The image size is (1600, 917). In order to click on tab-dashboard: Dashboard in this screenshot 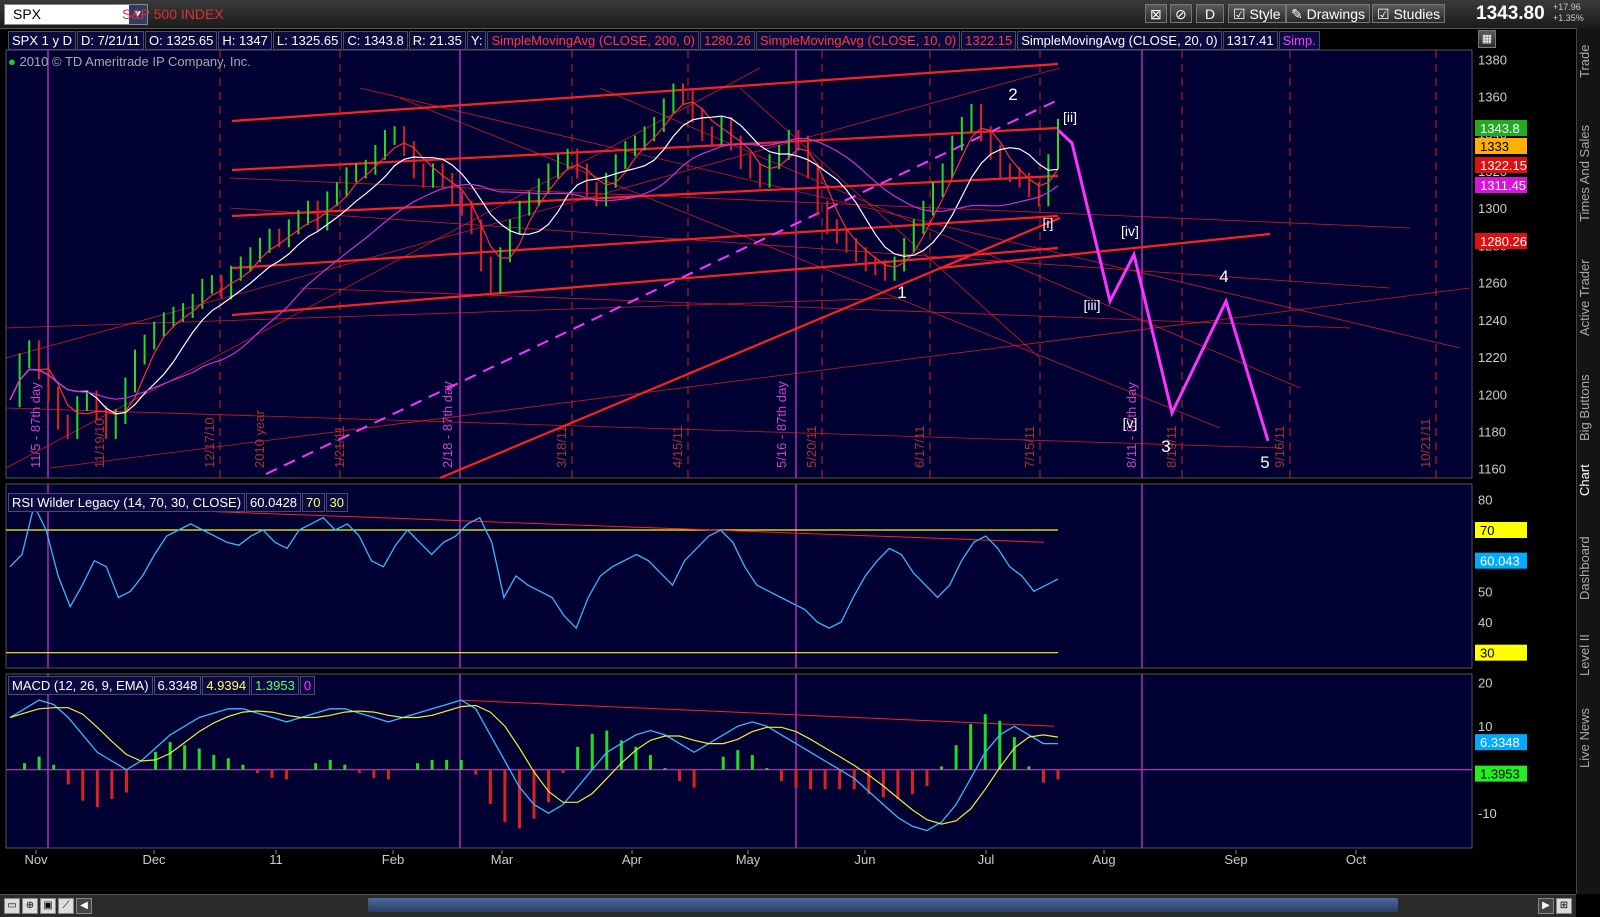, I will do `click(1588, 568)`.